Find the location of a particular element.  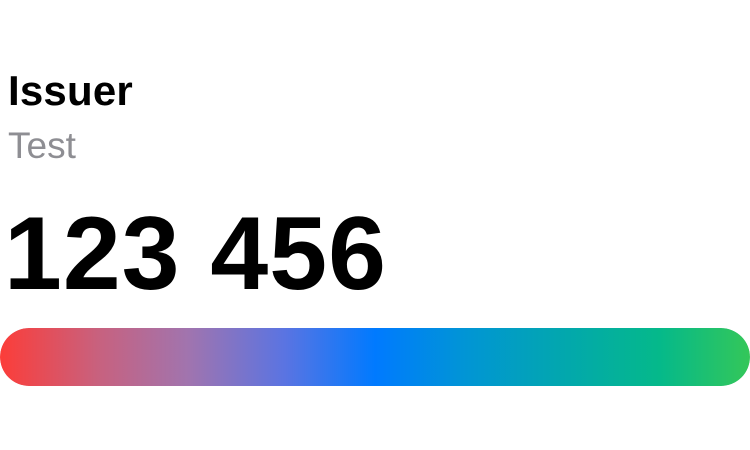

timer-progress-fill is located at coordinates (375, 357).